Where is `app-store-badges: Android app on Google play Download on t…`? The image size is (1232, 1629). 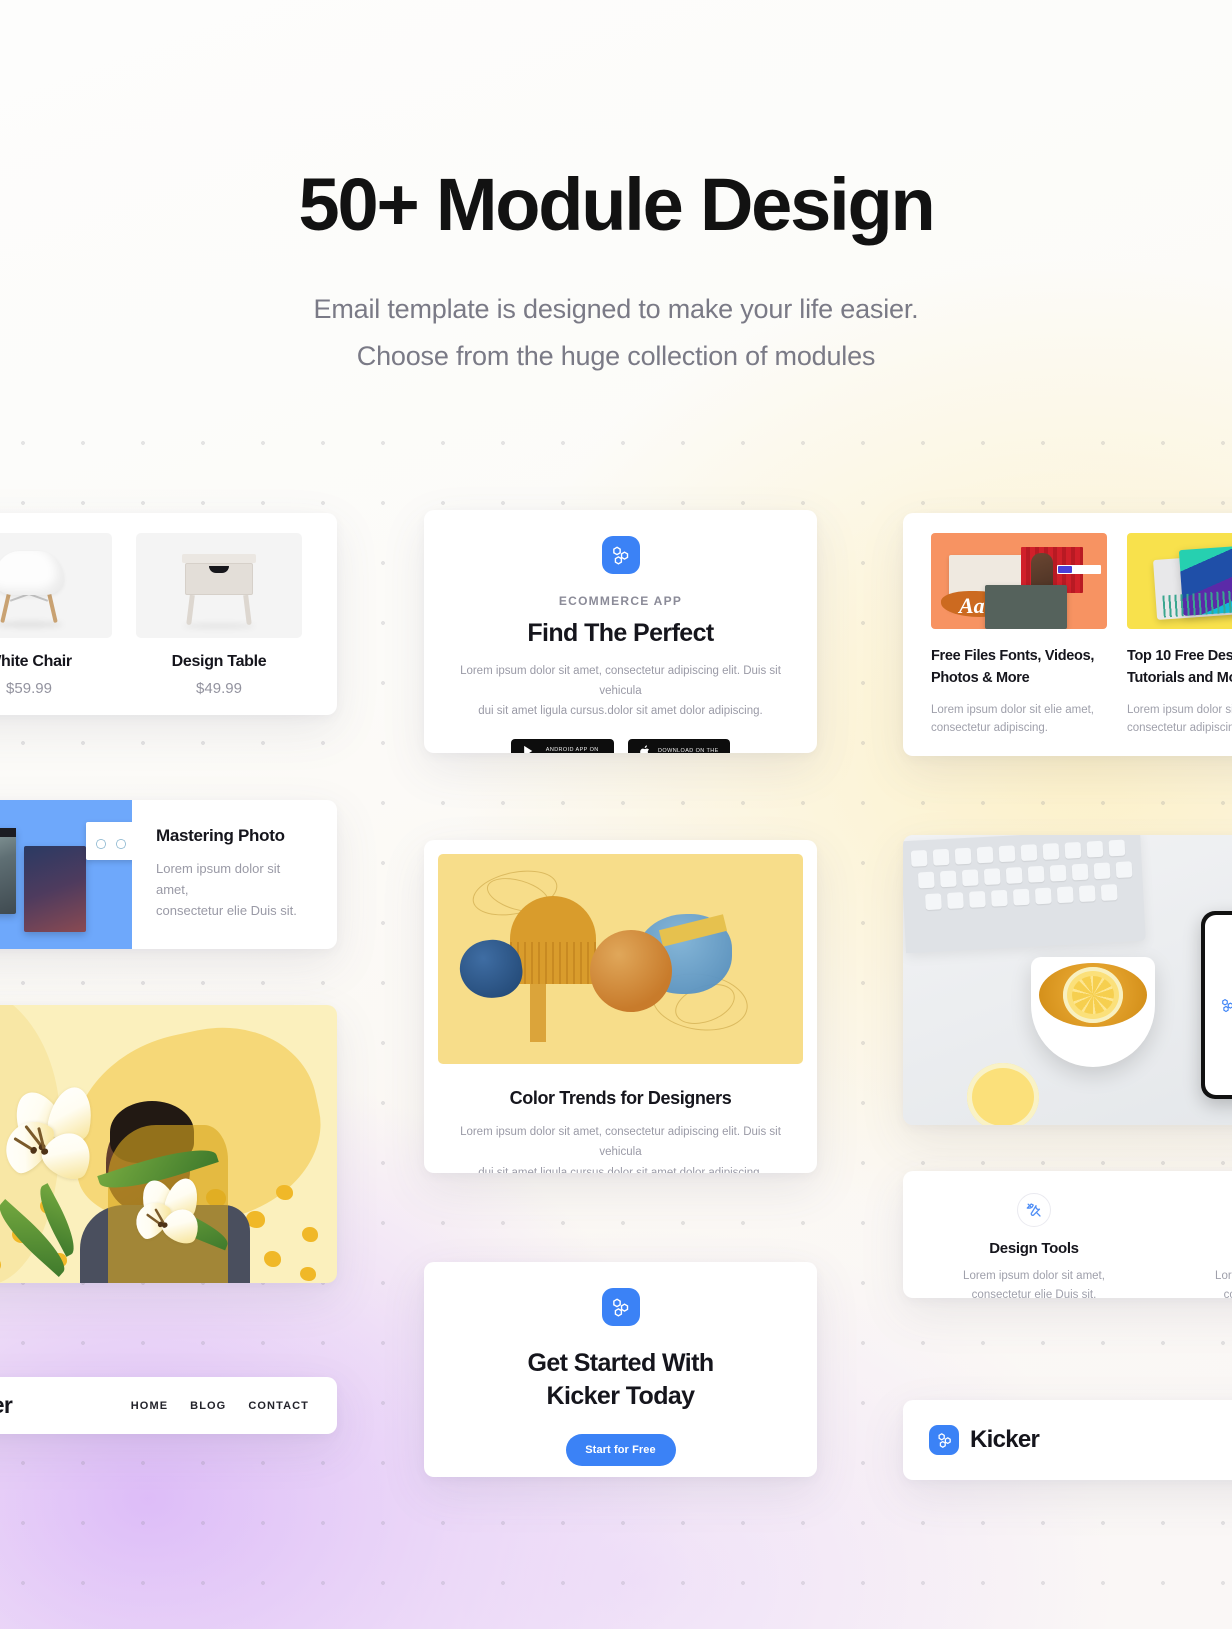 app-store-badges: Android app on Google play Download on t… is located at coordinates (620, 746).